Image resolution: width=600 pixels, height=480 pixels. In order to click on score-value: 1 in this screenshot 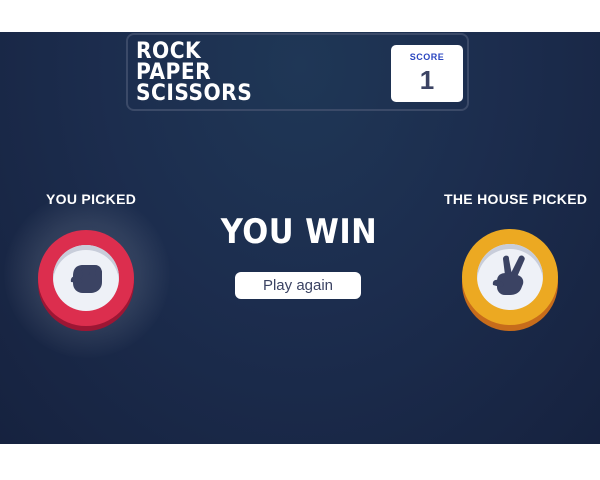, I will do `click(427, 80)`.